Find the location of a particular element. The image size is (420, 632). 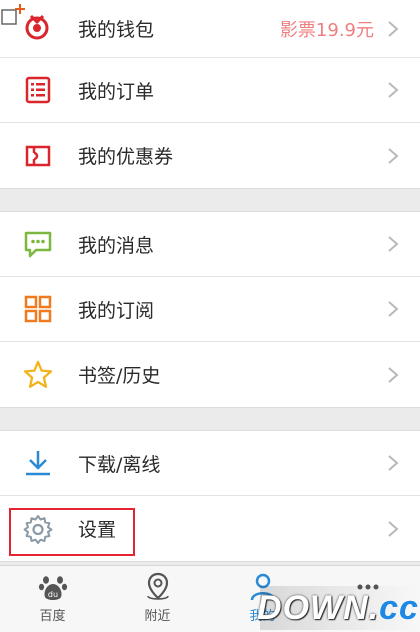

star-icon is located at coordinates (38, 375).